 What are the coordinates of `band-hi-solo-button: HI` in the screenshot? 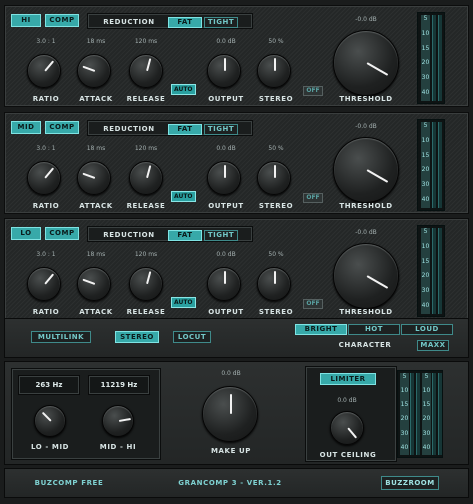 It's located at (26, 20).